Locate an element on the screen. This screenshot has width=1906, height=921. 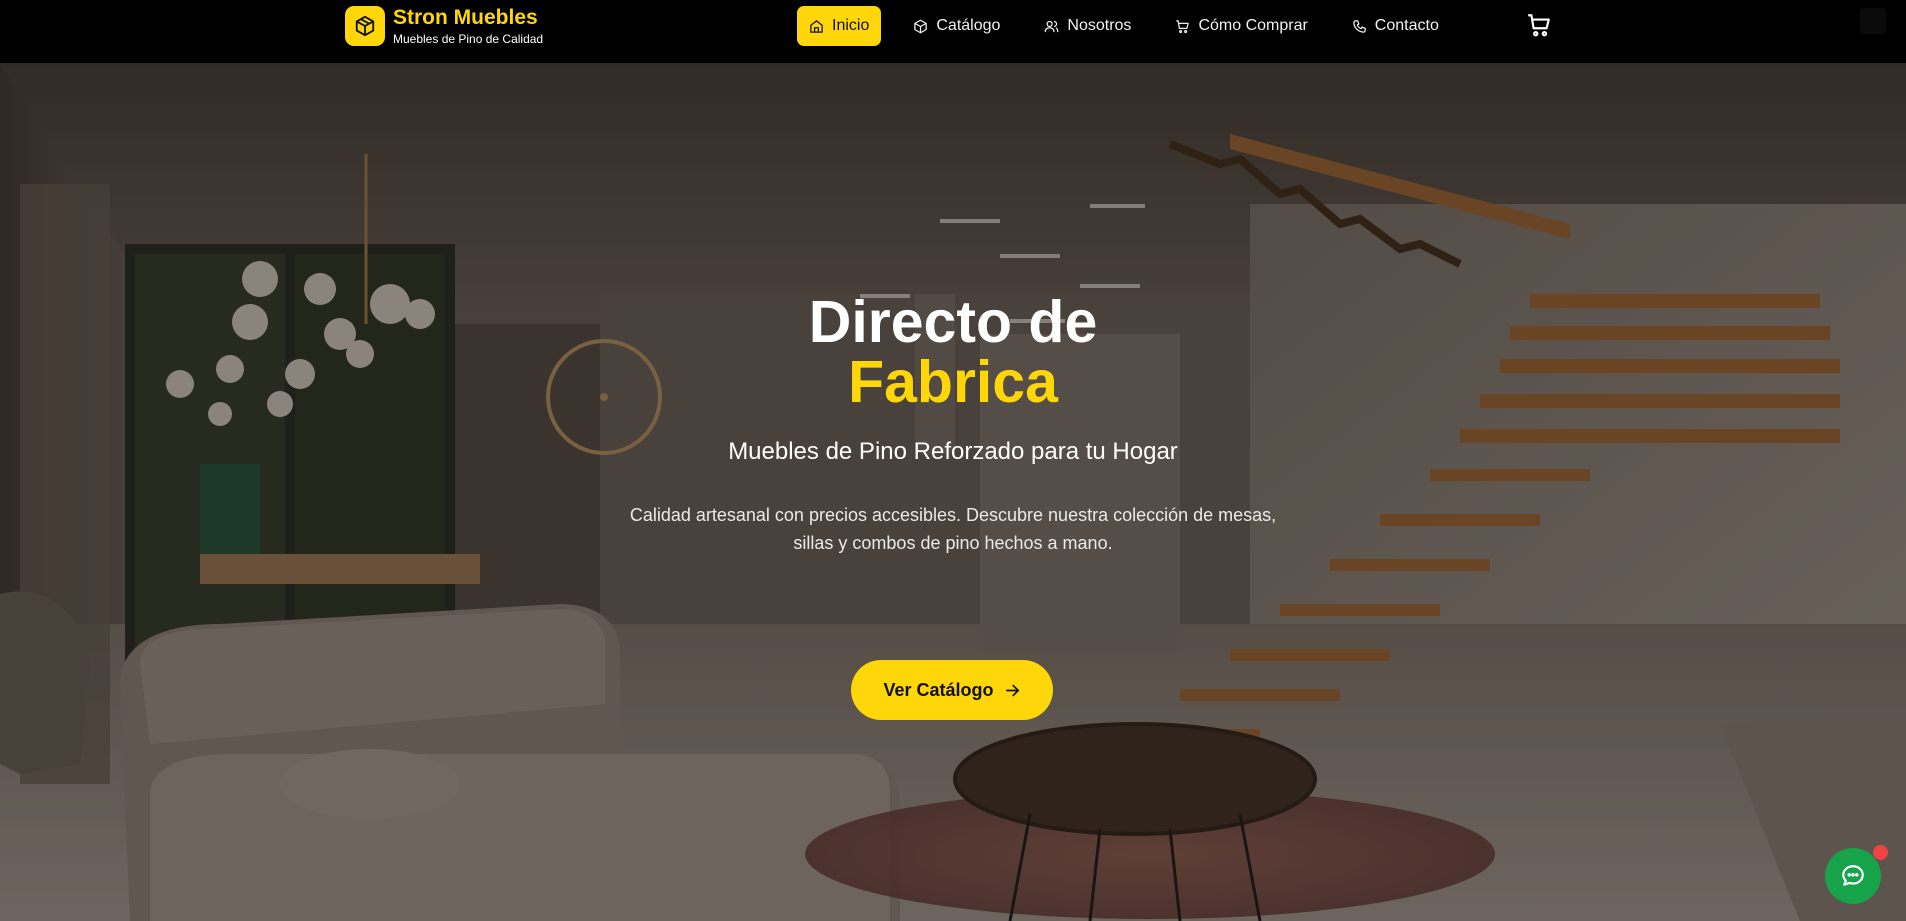
nav-item-label: Catálogo is located at coordinates (968, 25).